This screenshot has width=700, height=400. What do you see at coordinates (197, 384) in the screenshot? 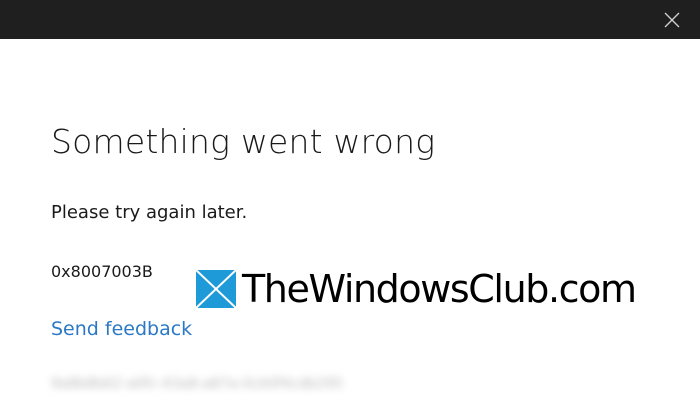
I see `correlation-id: 9a8b8b62-a0fc-43a8-a87a-0cb0f4cdb295` at bounding box center [197, 384].